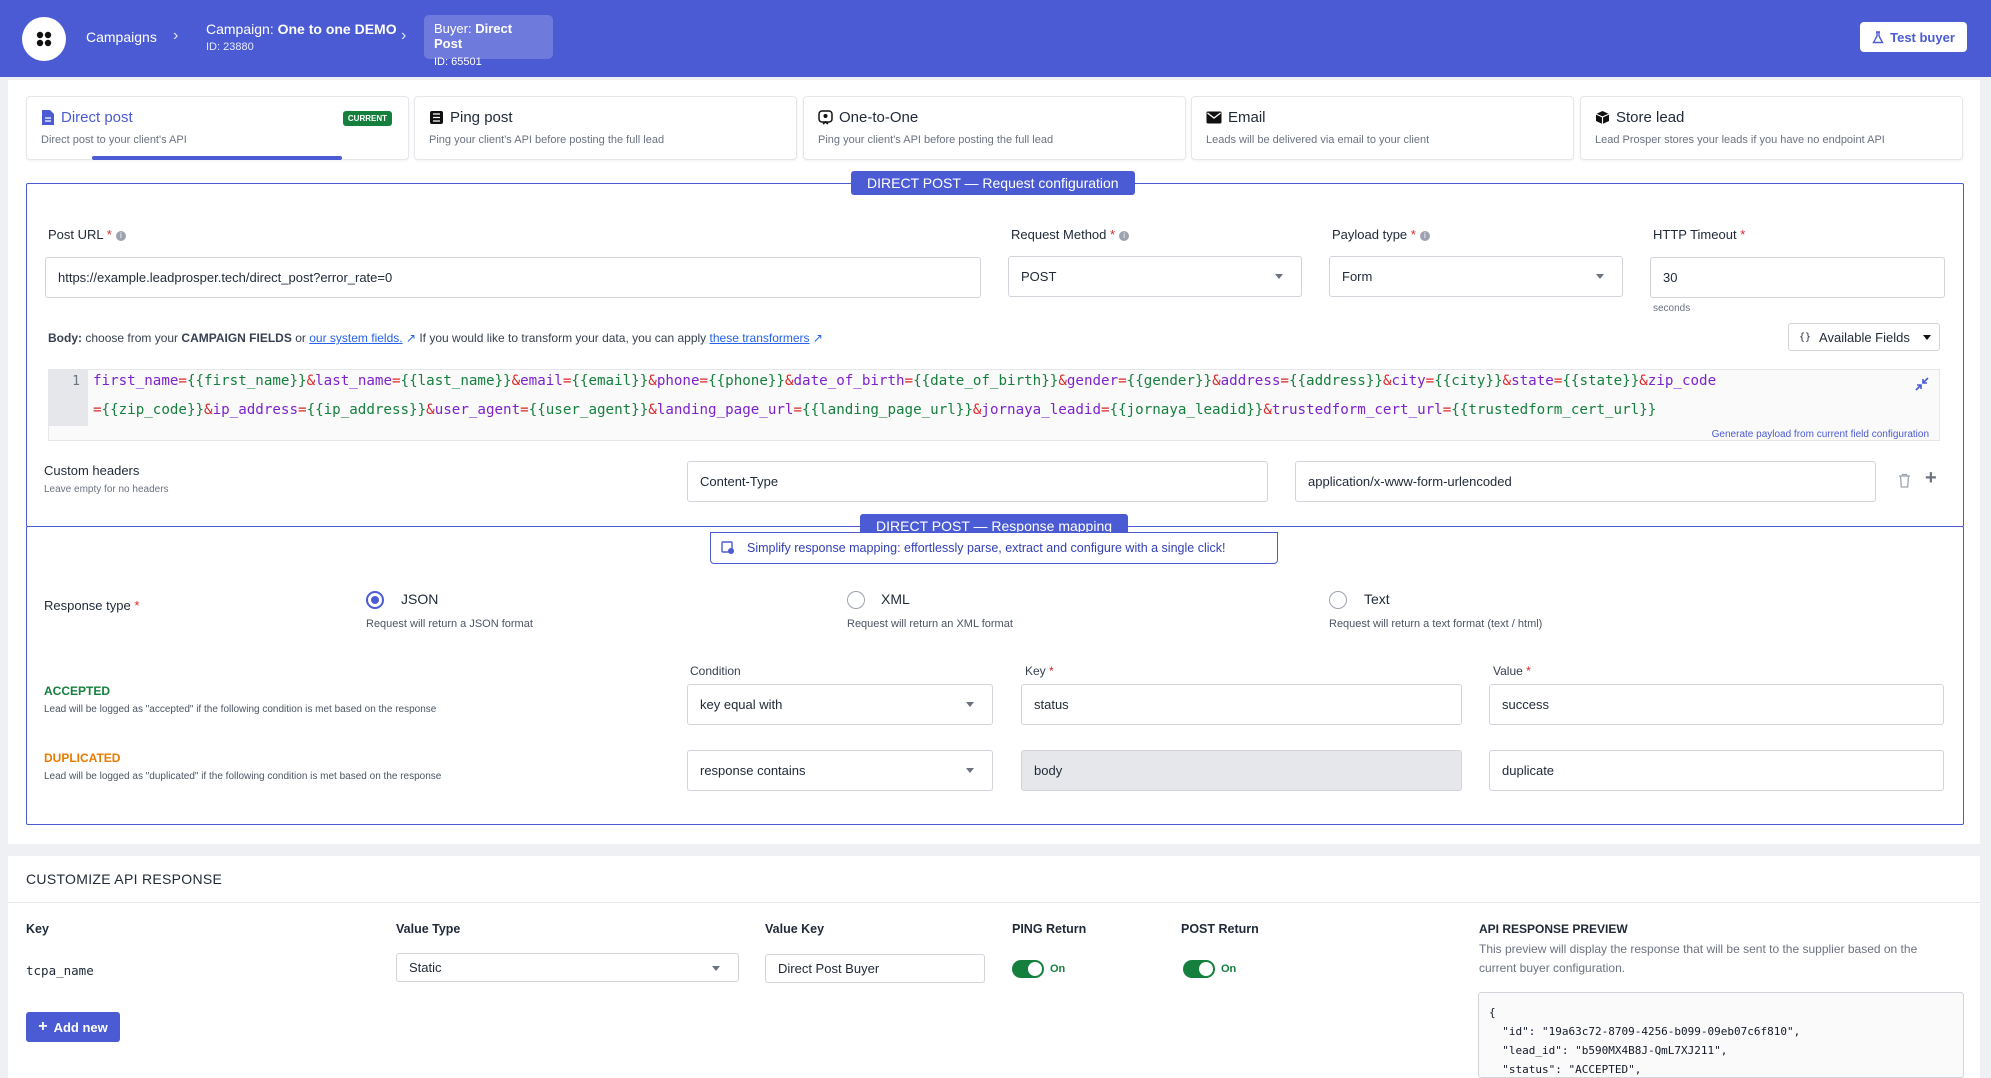 Image resolution: width=1991 pixels, height=1078 pixels. Describe the element at coordinates (121, 37) in the screenshot. I see `breadcrumb-campaigns: Campaigns` at that location.